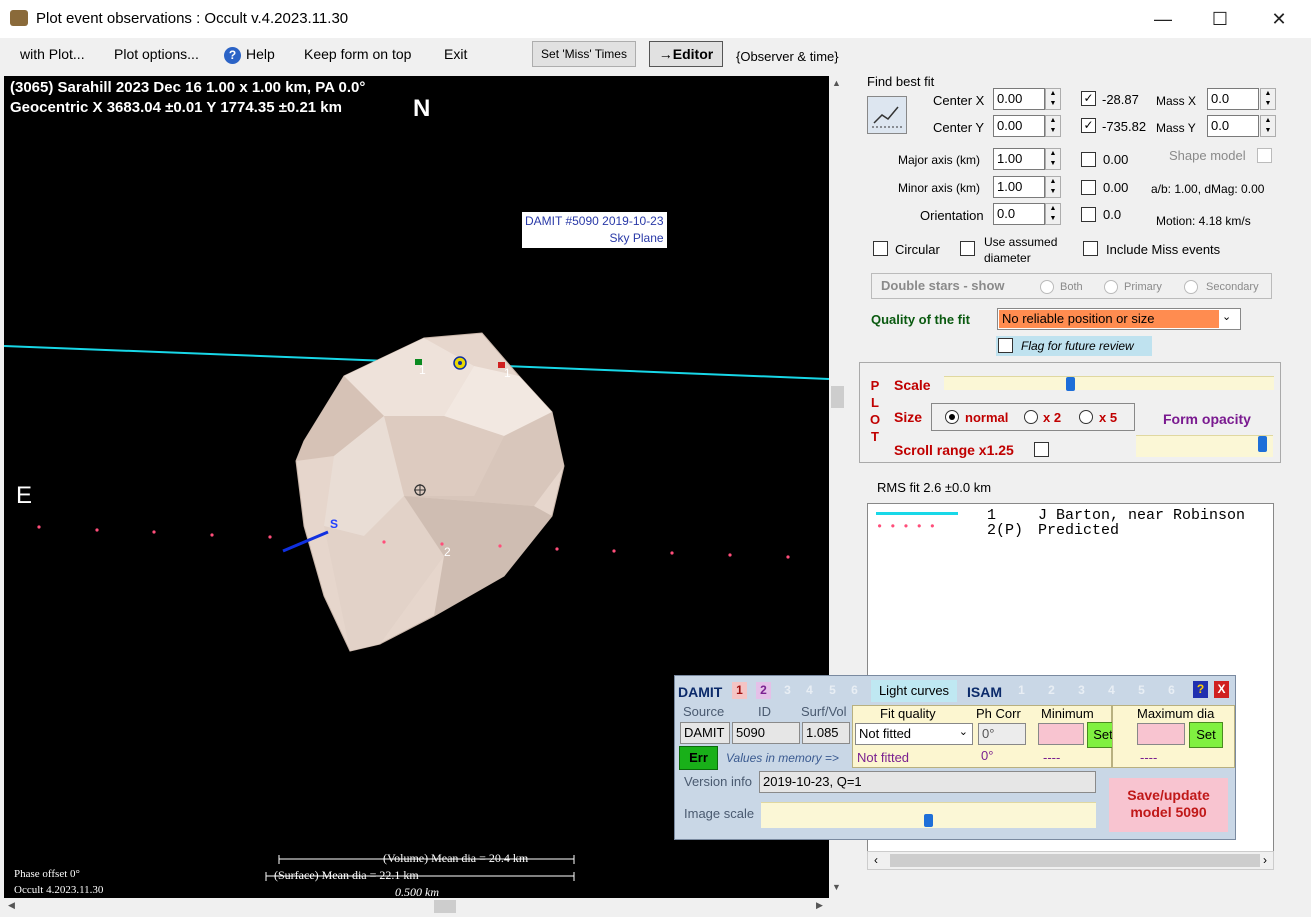 This screenshot has width=1311, height=917. Describe the element at coordinates (1019, 187) in the screenshot. I see `minor-axis-input: 1.00` at that location.